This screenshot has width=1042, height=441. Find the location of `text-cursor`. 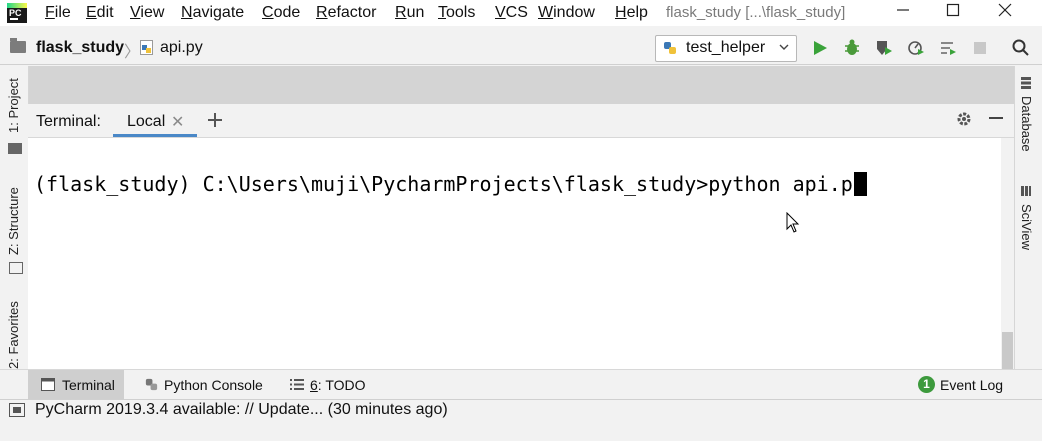

text-cursor is located at coordinates (860, 184).